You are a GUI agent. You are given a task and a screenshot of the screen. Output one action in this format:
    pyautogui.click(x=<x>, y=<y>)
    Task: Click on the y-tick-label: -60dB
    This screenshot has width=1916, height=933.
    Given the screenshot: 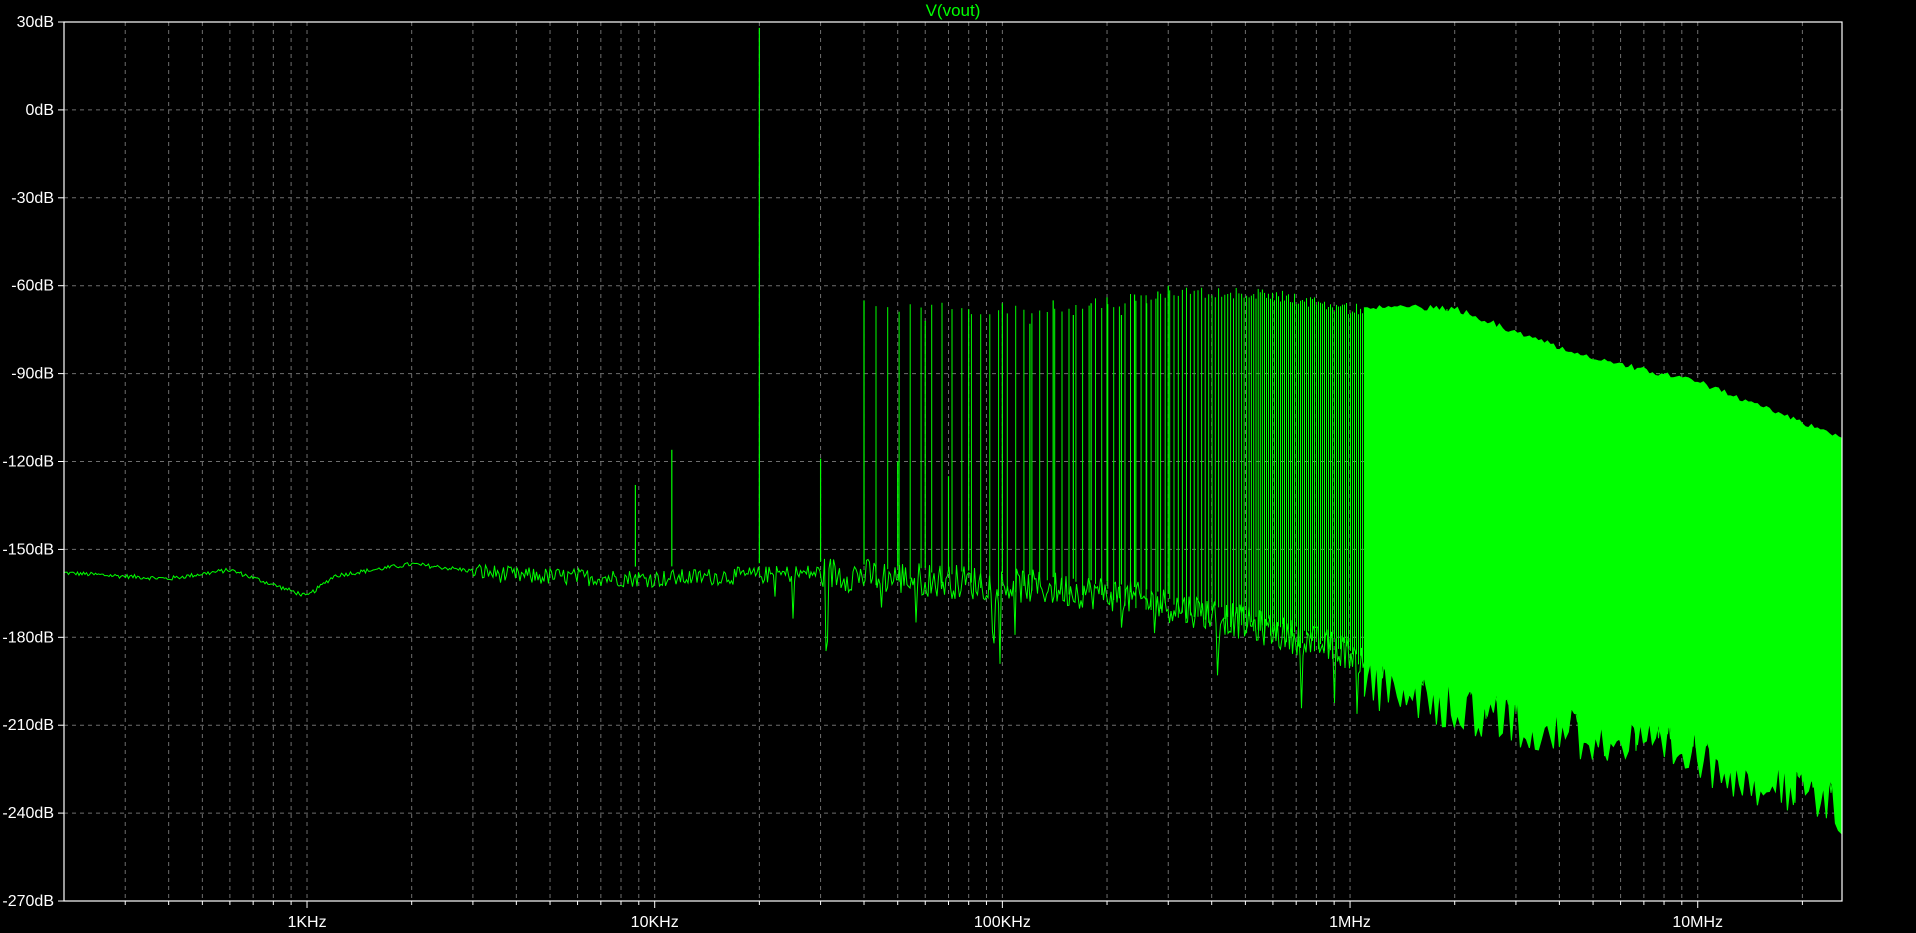 What is the action you would take?
    pyautogui.click(x=32, y=286)
    